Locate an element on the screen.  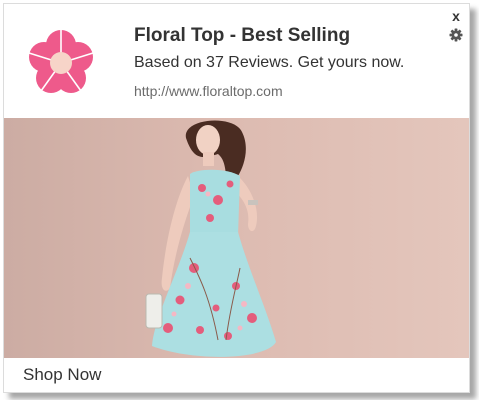
notification-title: Floral Top - Best Selling is located at coordinates (242, 35).